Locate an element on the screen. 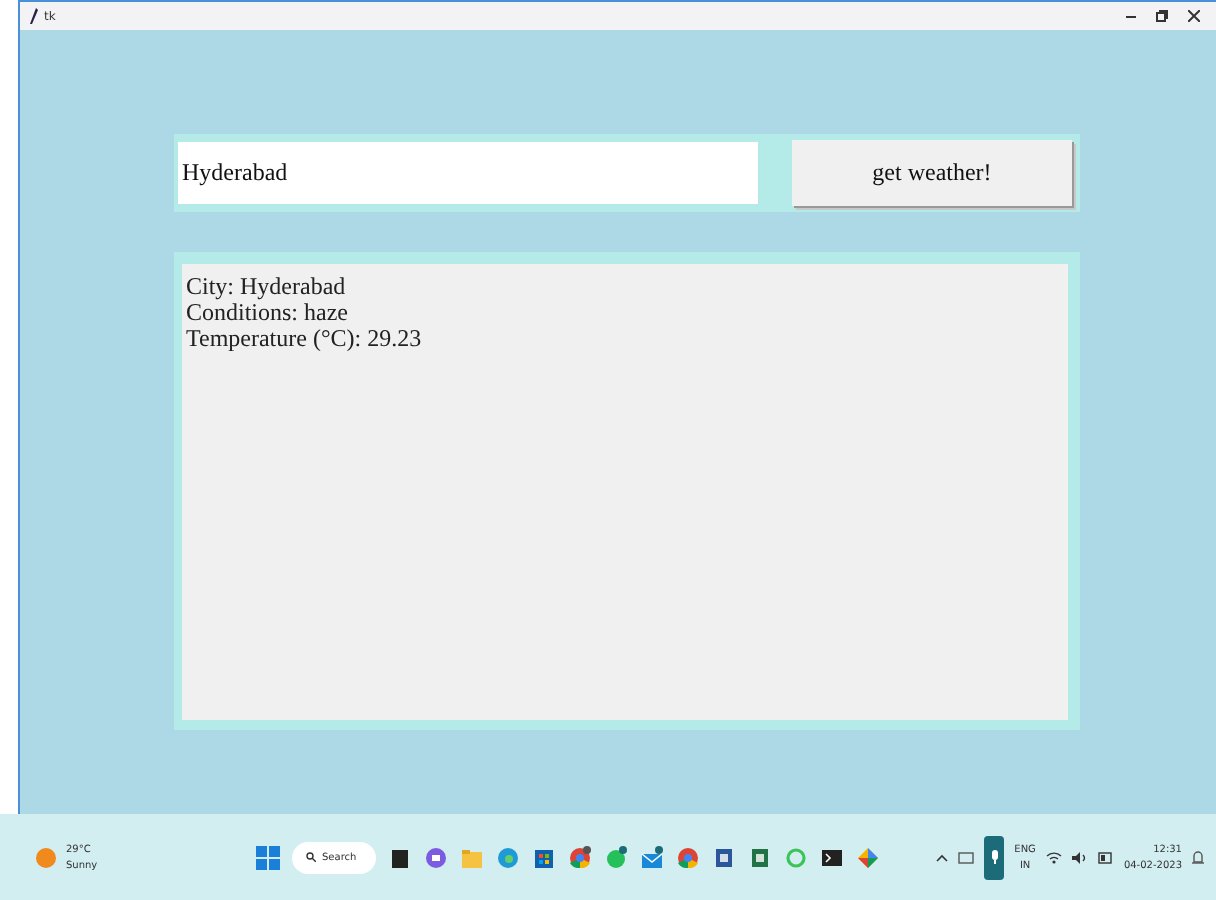 The image size is (1216, 900). battery-icon is located at coordinates (1105, 857).